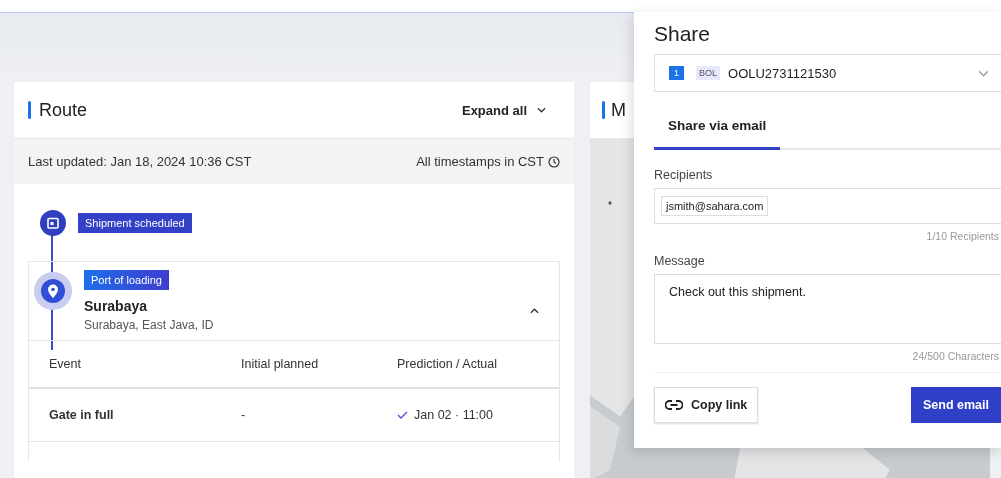 The height and width of the screenshot is (478, 1001). I want to click on table-cell-text: Gate in full, so click(82, 415).